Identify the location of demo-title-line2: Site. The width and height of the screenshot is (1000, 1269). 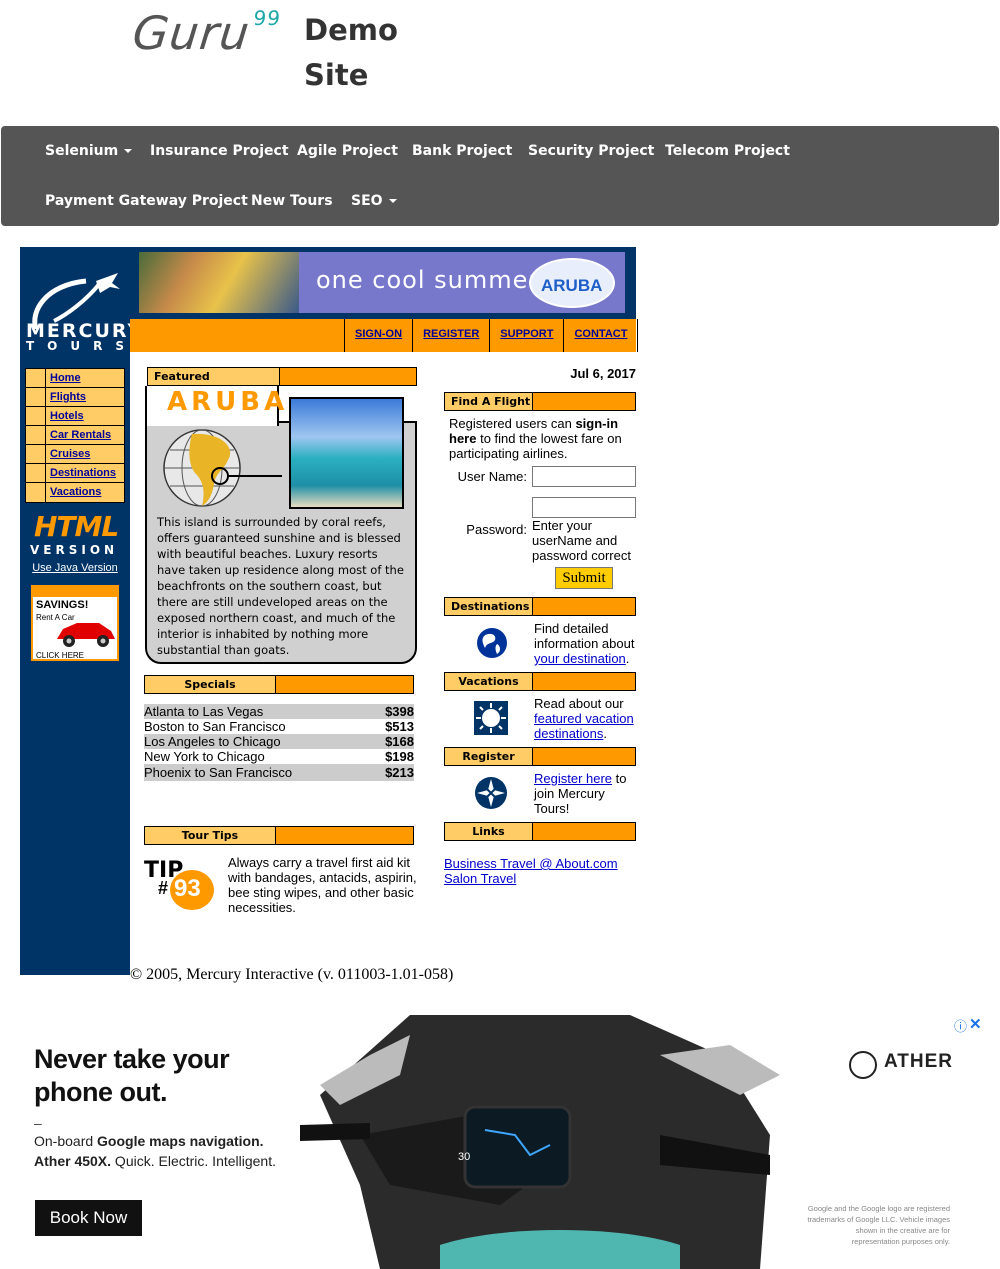
(336, 75).